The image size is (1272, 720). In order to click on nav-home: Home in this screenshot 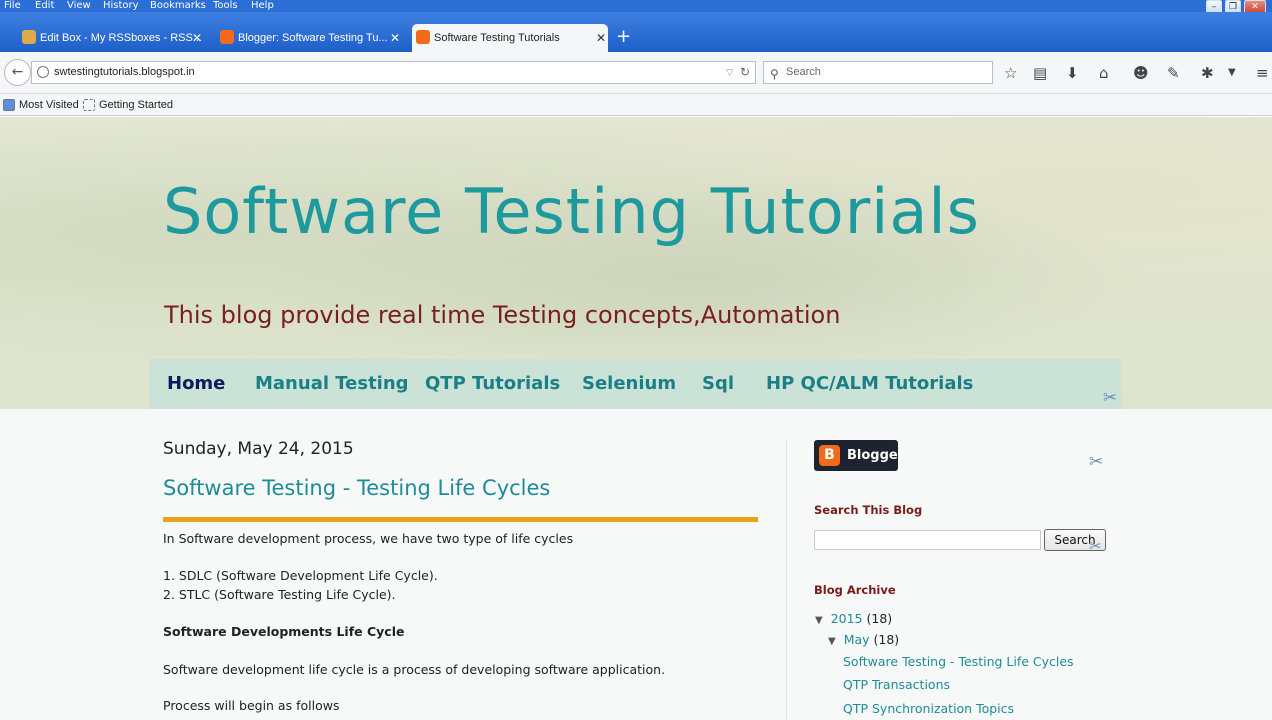, I will do `click(196, 383)`.